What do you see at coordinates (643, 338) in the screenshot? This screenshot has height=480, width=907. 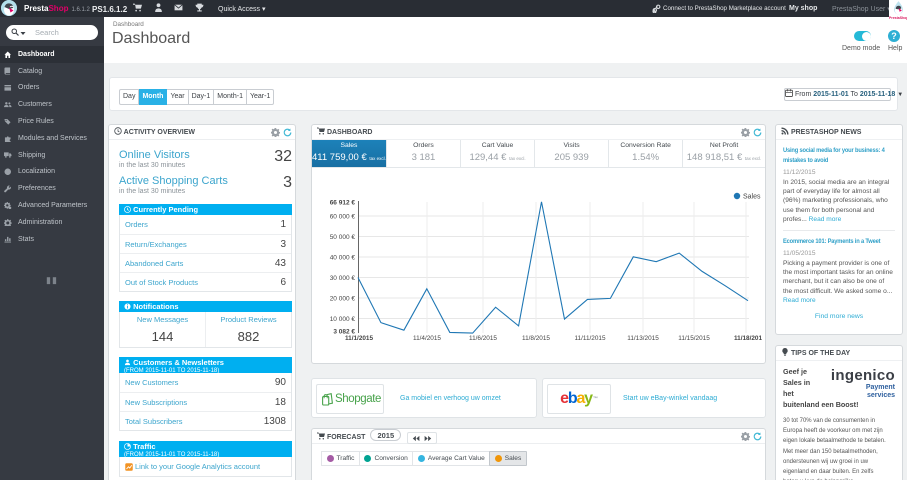 I see `svg-text: 11/13/2015` at bounding box center [643, 338].